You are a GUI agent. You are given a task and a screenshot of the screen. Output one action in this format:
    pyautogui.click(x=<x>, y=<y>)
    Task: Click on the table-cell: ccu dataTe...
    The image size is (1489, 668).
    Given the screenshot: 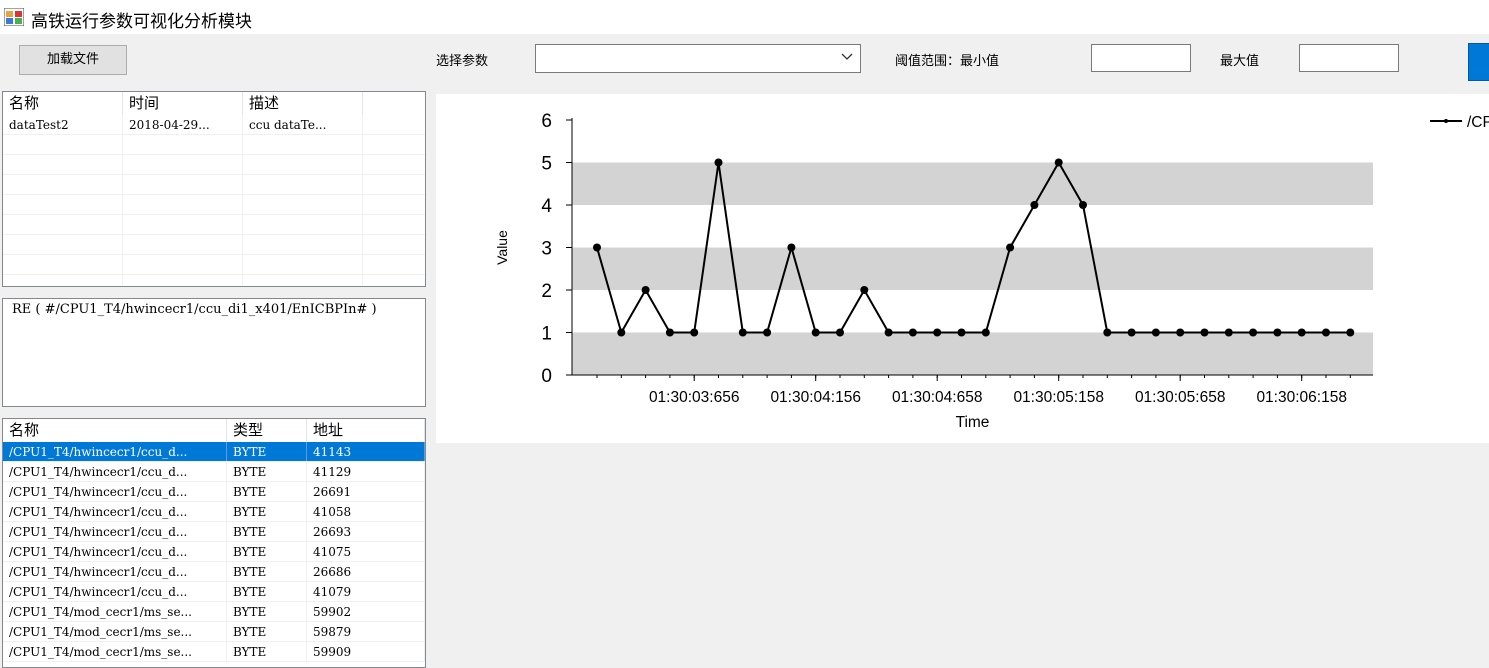 What is the action you would take?
    pyautogui.click(x=303, y=124)
    